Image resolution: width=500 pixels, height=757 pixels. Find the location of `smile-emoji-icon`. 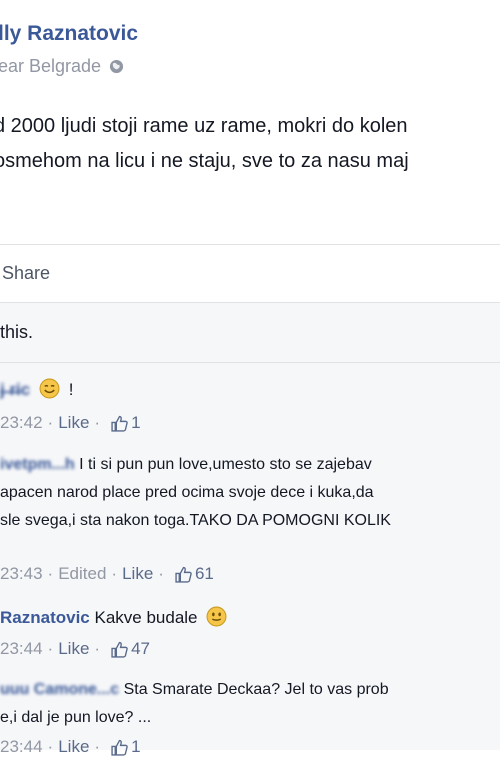

smile-emoji-icon is located at coordinates (49, 388).